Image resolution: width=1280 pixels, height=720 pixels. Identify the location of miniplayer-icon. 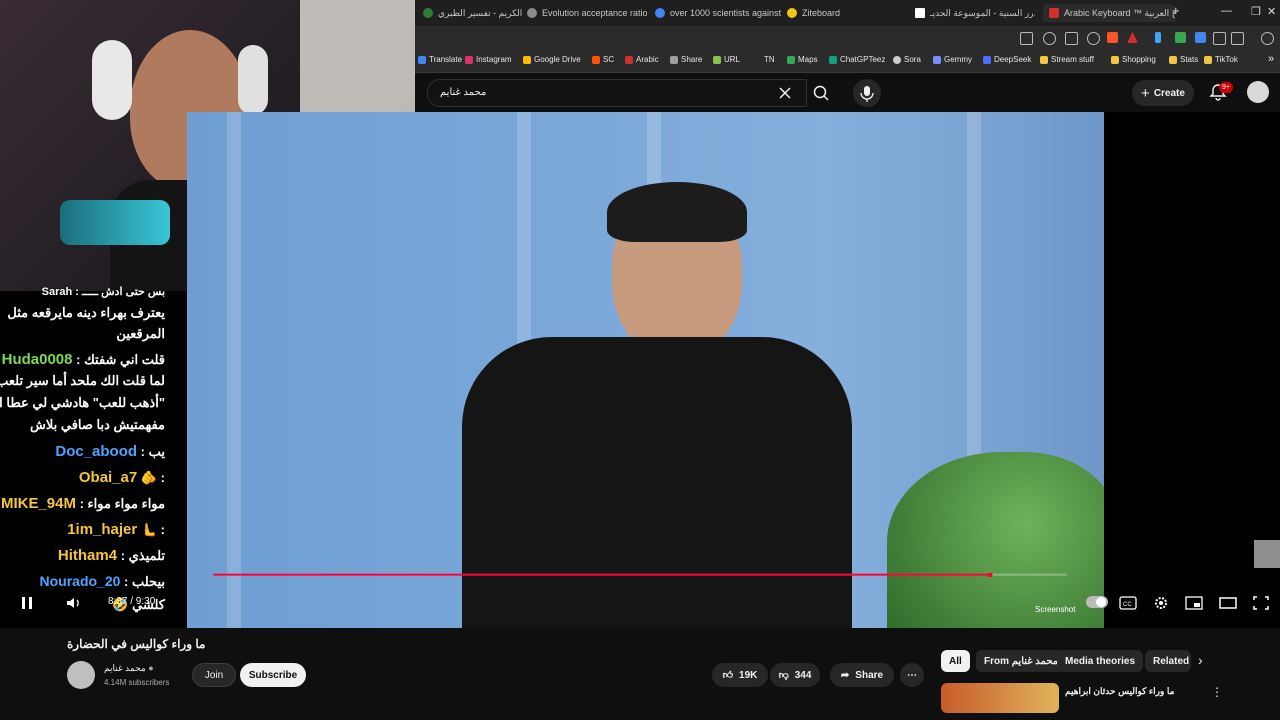
(1194, 603).